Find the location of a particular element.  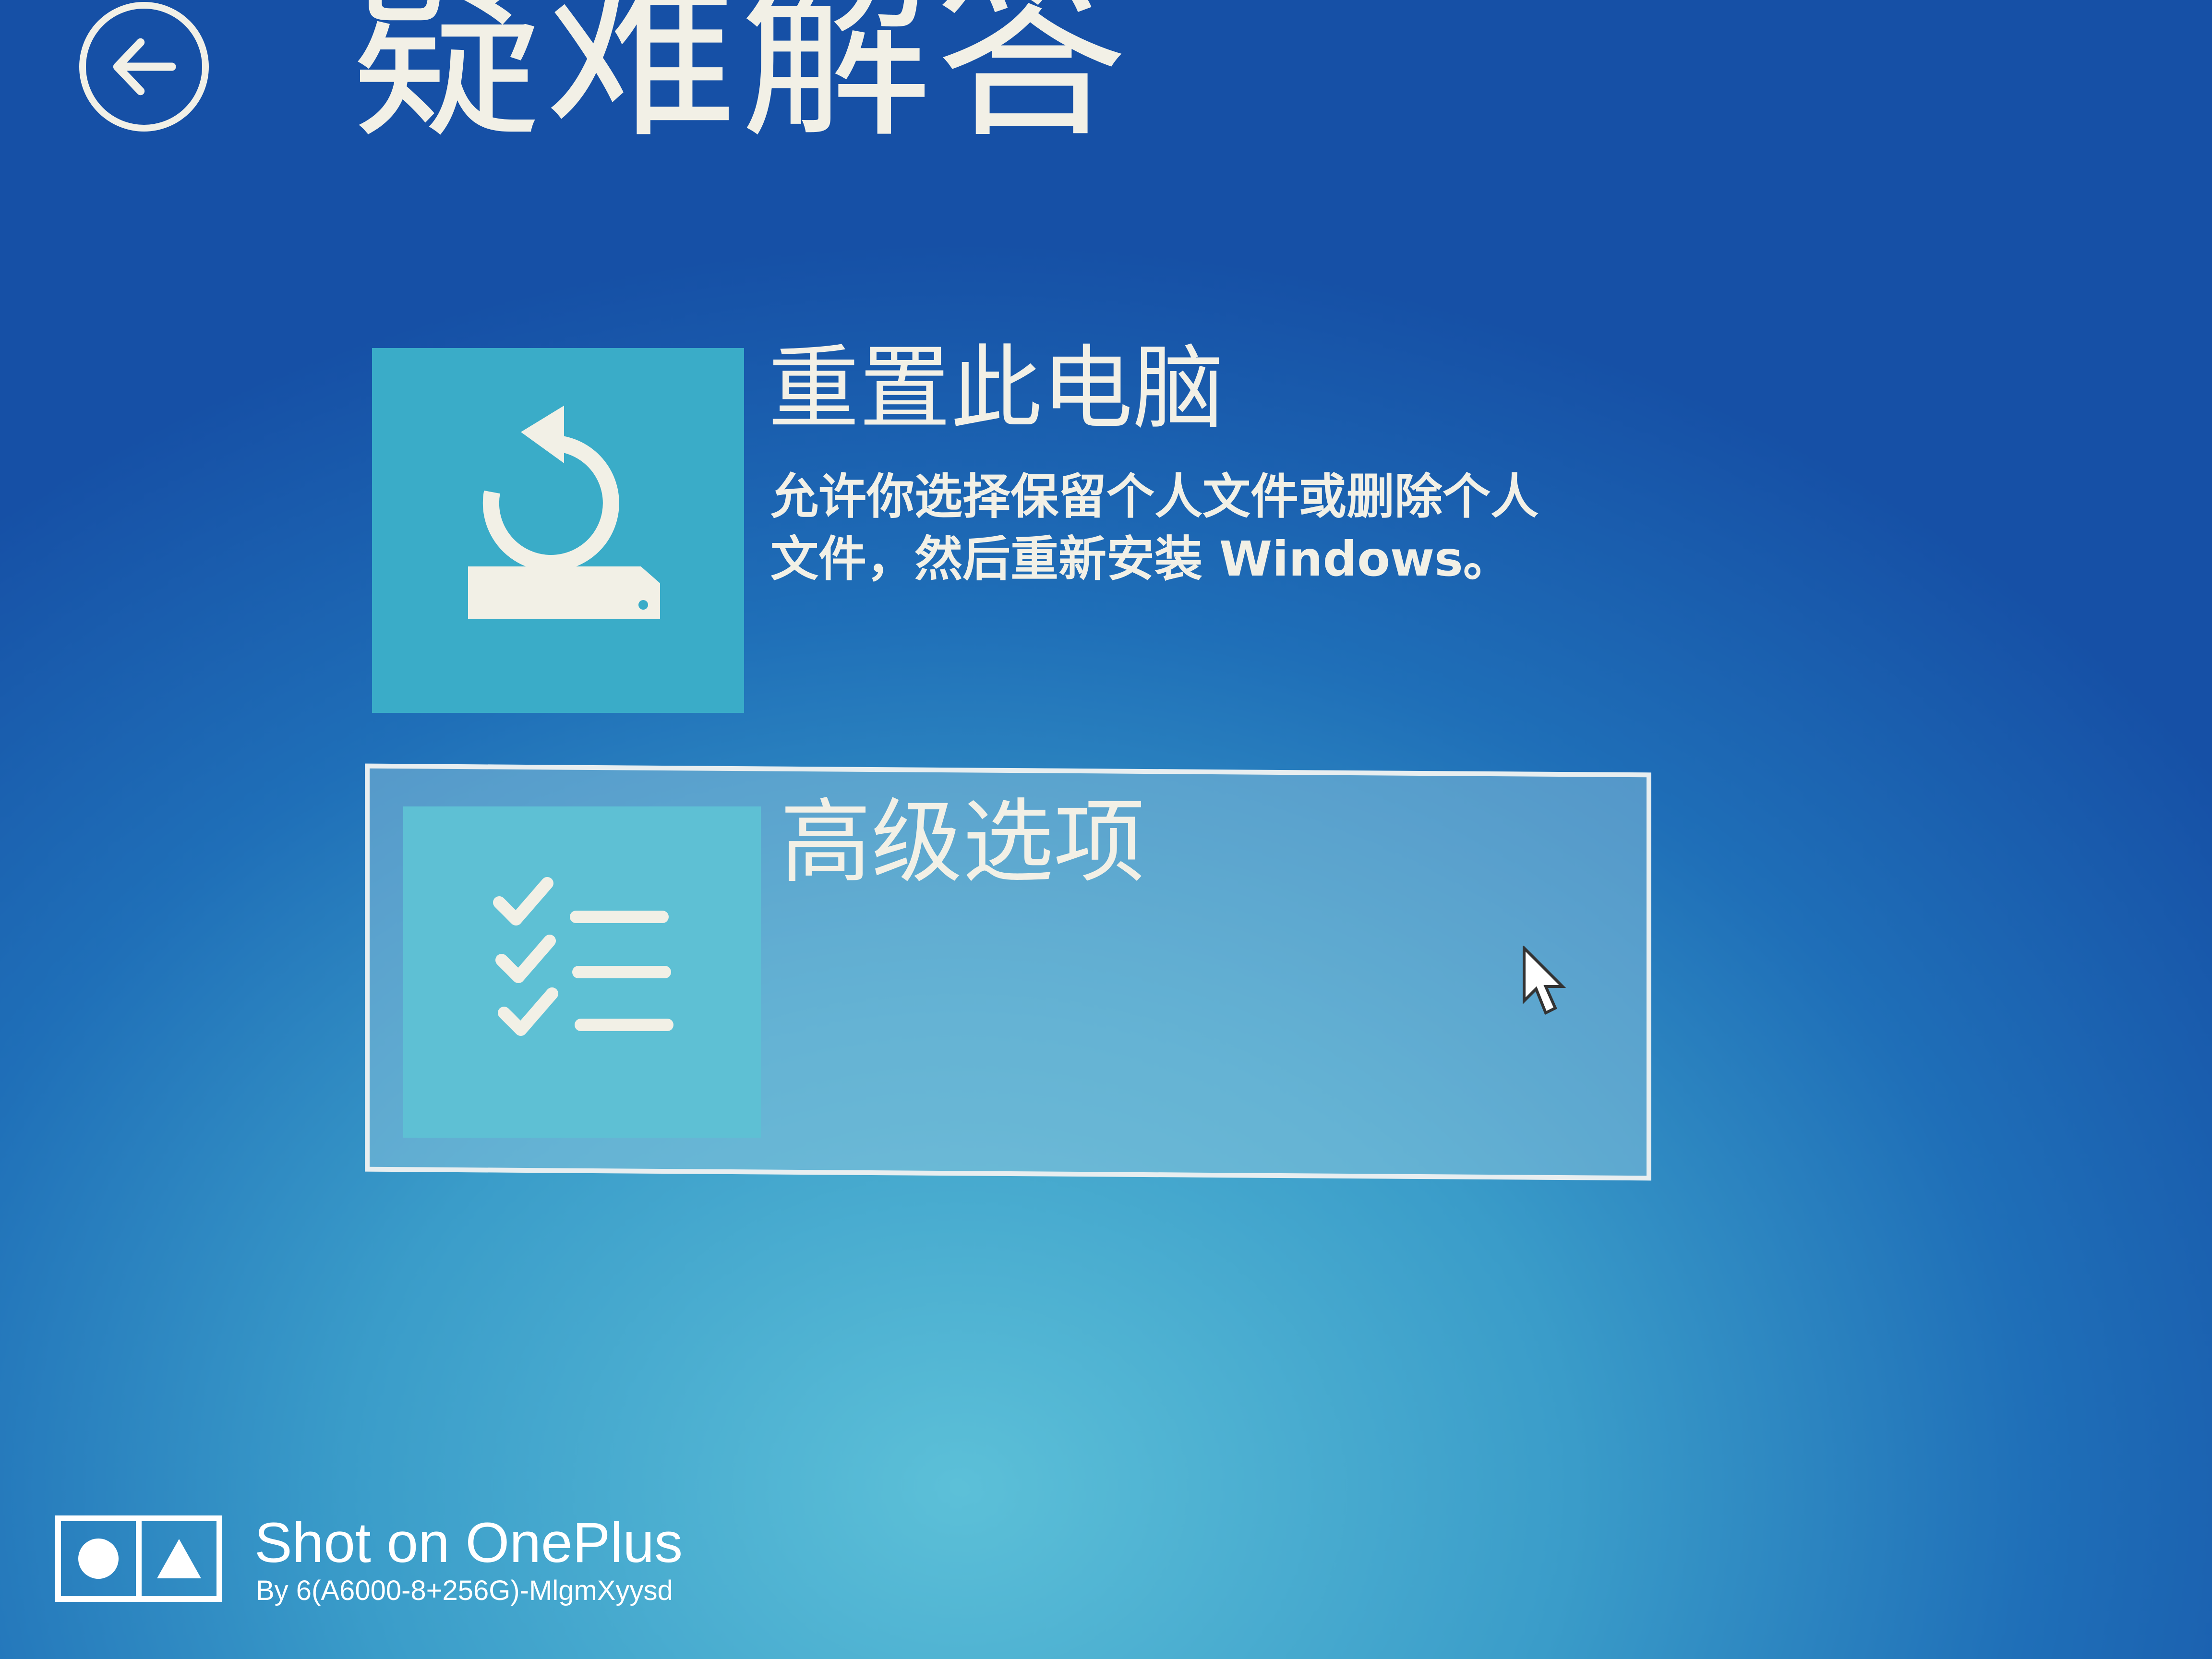

advanced-options-title: 高级选项 is located at coordinates (962, 842).